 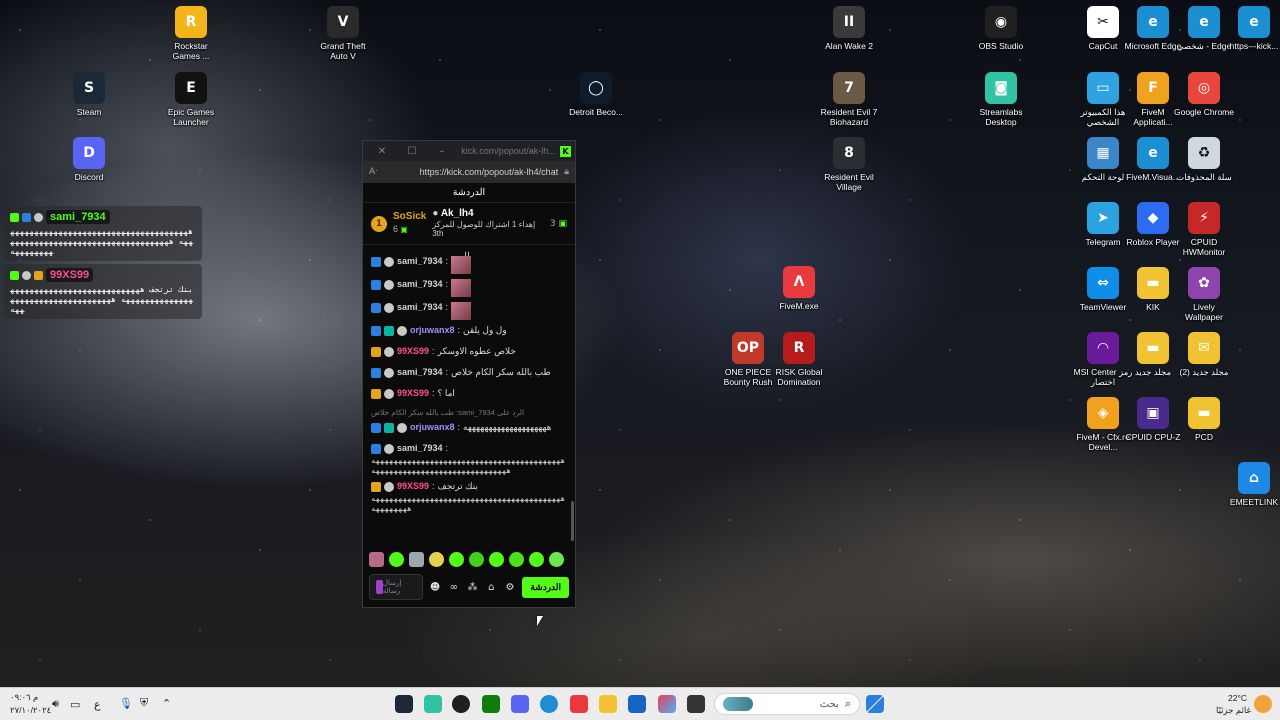 I want to click on taskbar-steam-icon, so click(x=404, y=704).